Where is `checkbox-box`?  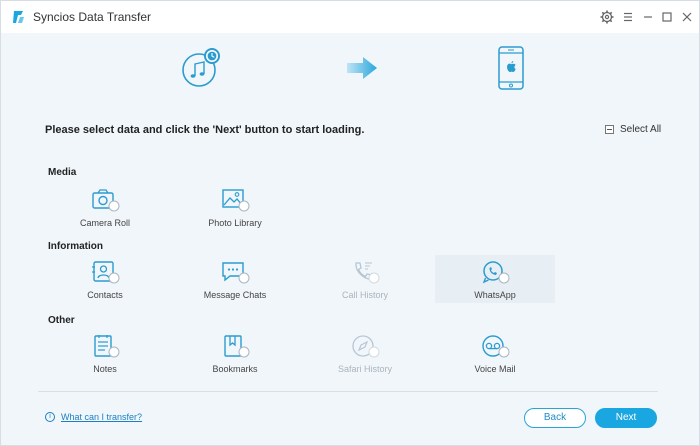 checkbox-box is located at coordinates (609, 129).